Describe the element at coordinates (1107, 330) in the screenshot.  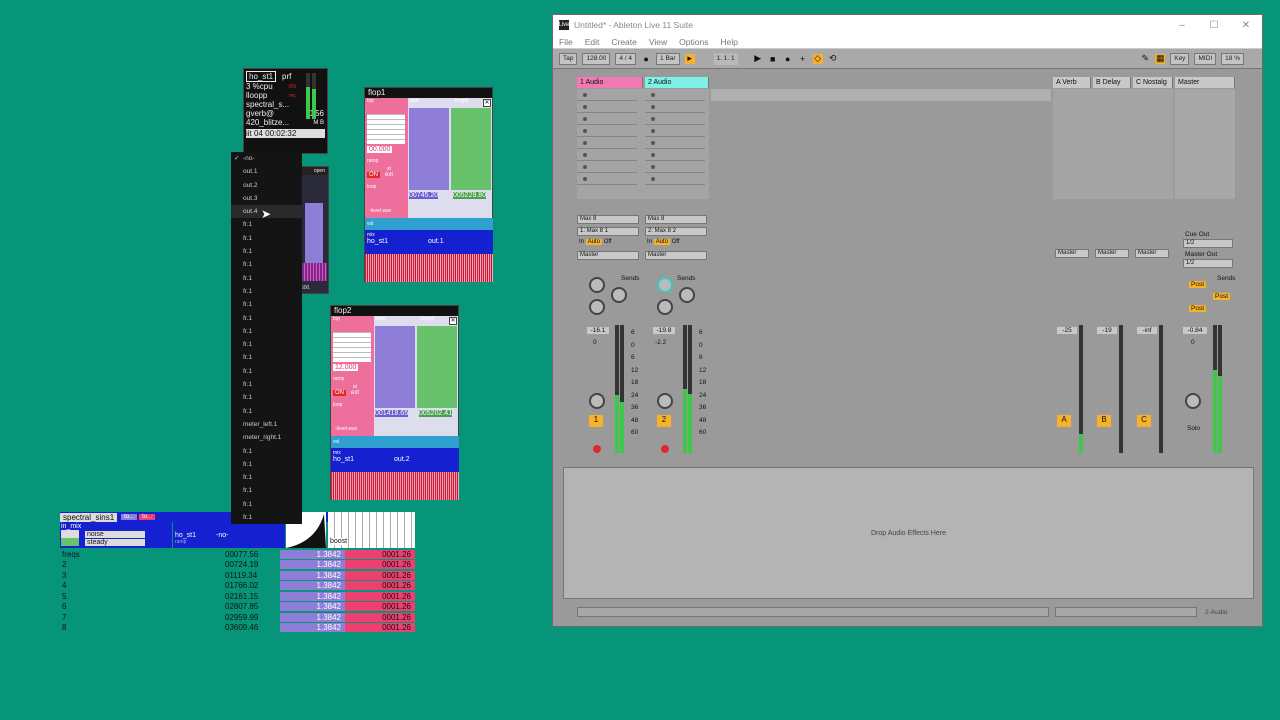
I see `return-volume-b: -19` at that location.